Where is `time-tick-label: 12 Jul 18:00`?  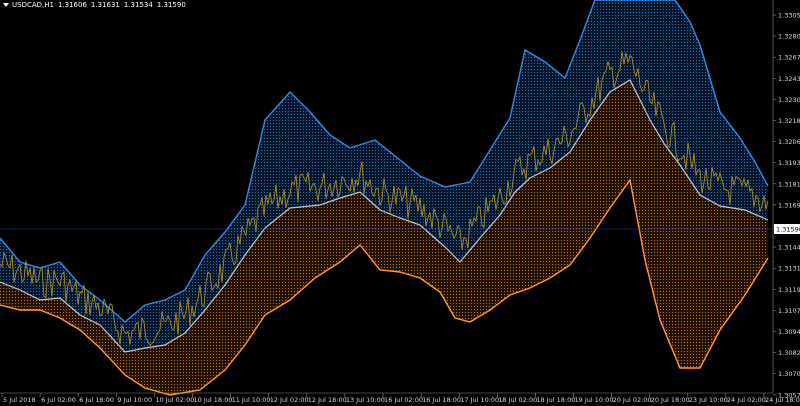 time-tick-label: 12 Jul 18:00 is located at coordinates (327, 400).